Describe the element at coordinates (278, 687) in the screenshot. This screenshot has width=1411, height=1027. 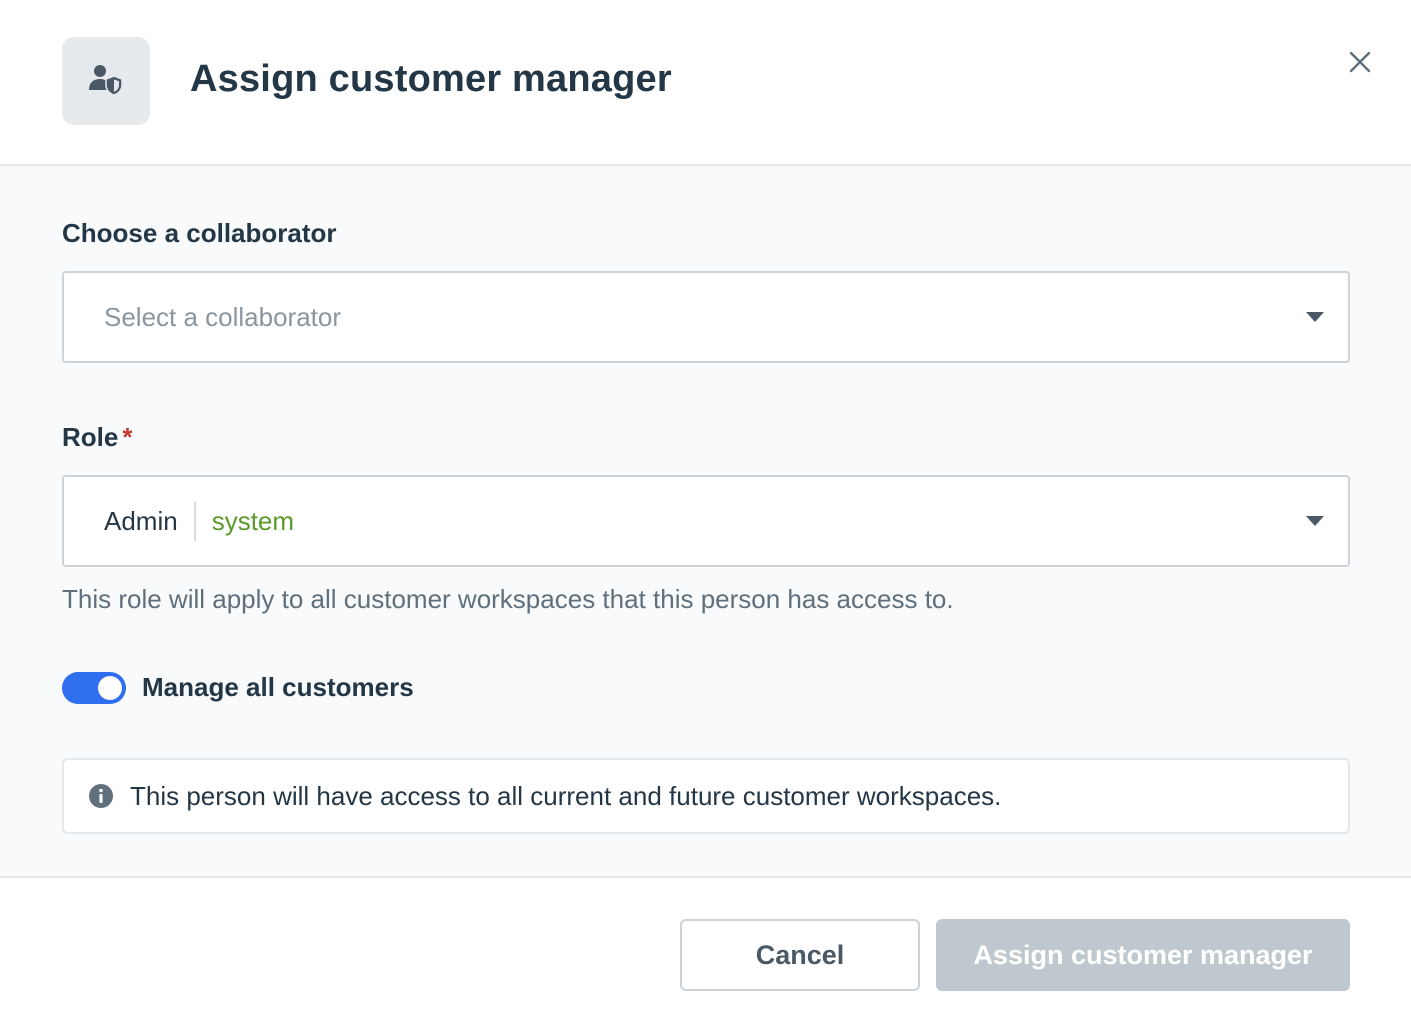
I see `manage-all-customers-label: Manage all customers` at that location.